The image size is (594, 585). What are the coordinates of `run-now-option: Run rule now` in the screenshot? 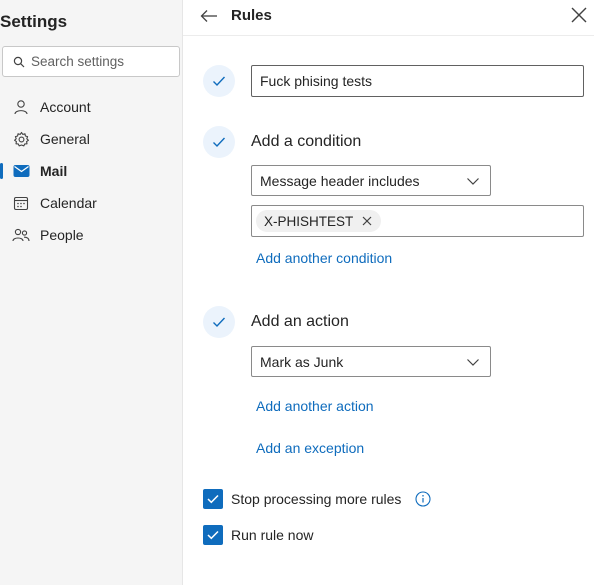 It's located at (258, 535).